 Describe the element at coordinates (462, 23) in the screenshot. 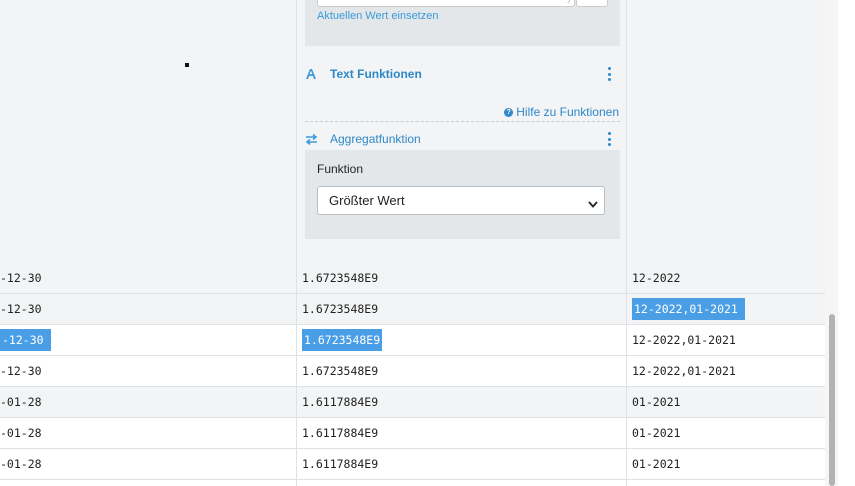

I see `value-panel: ⟋ Aktuellen Wert einsetzen` at that location.